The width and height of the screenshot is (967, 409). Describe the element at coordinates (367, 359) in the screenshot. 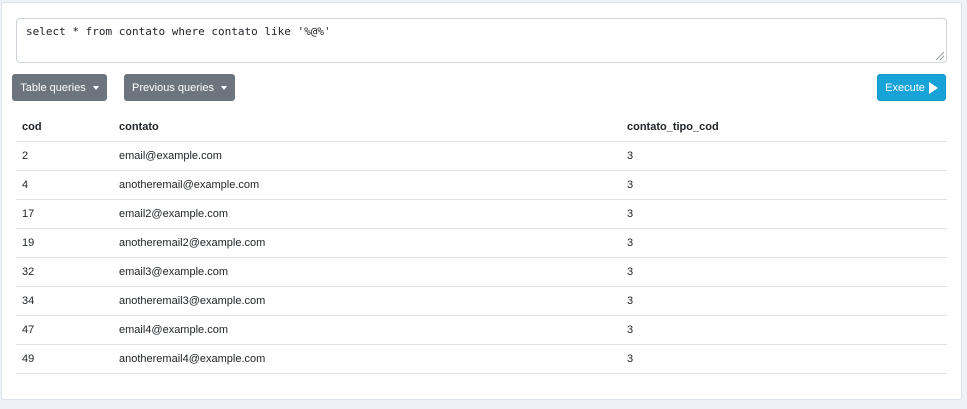

I see `cell-contato: anotheremail4@example.com` at that location.